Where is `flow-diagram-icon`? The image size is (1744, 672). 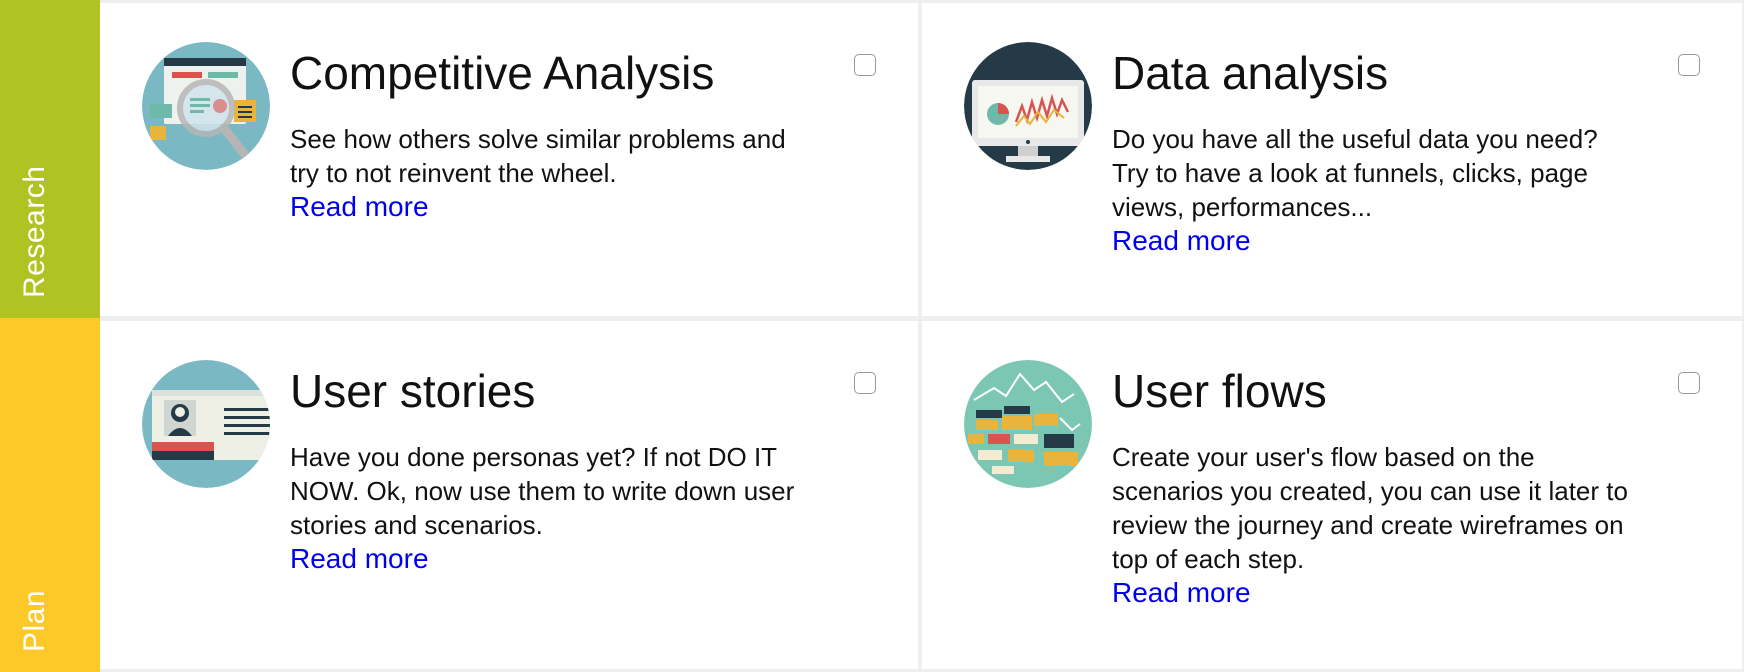
flow-diagram-icon is located at coordinates (1028, 424).